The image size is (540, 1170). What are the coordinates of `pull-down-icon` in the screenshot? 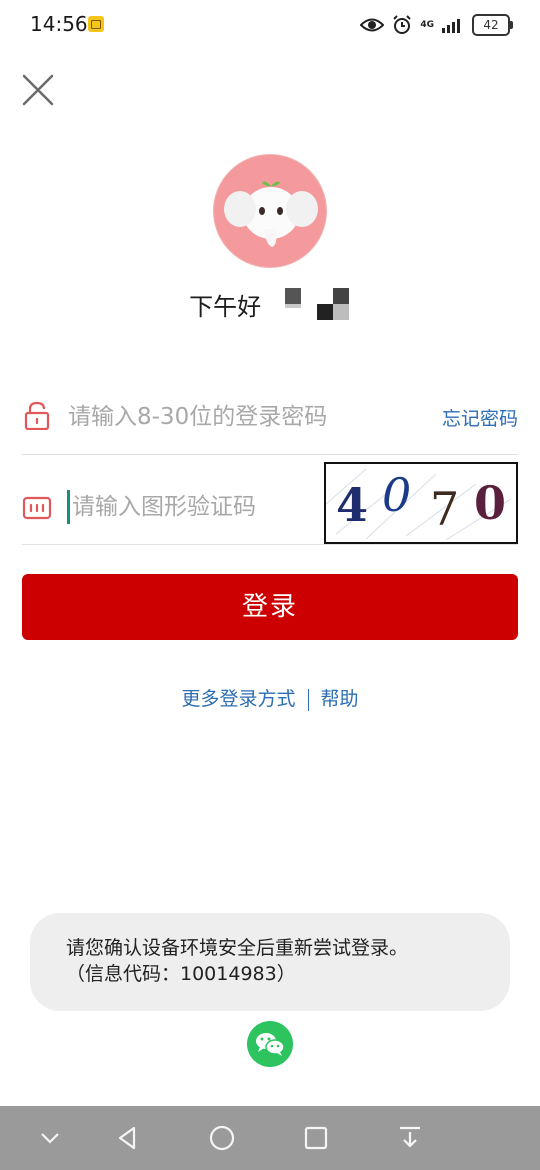 It's located at (410, 1137).